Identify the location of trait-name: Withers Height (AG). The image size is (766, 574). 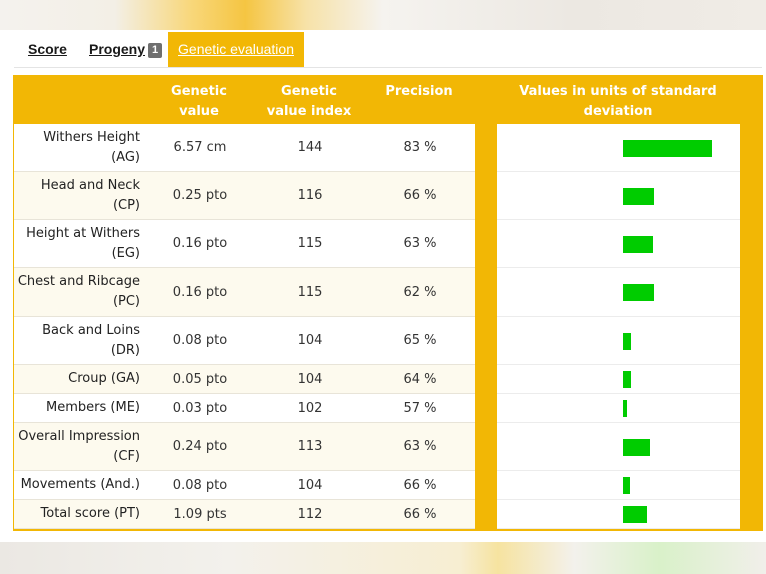
(91, 147).